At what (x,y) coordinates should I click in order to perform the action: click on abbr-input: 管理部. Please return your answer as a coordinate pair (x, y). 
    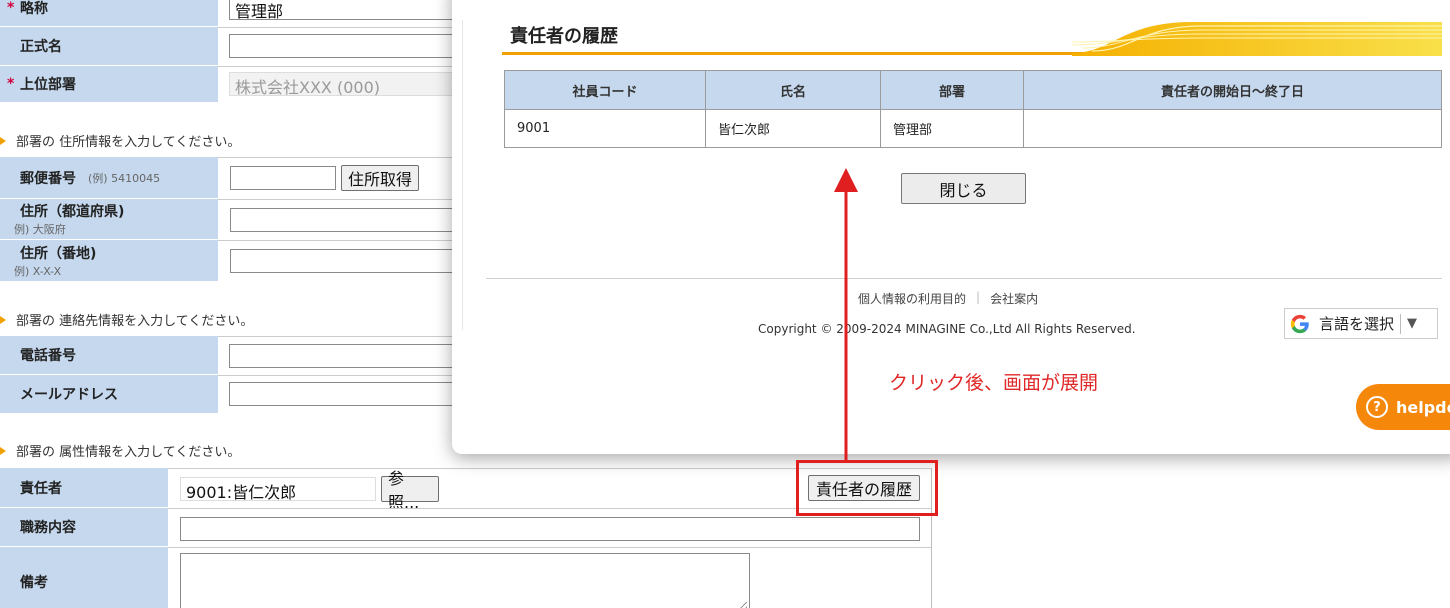
    Looking at the image, I should click on (344, 10).